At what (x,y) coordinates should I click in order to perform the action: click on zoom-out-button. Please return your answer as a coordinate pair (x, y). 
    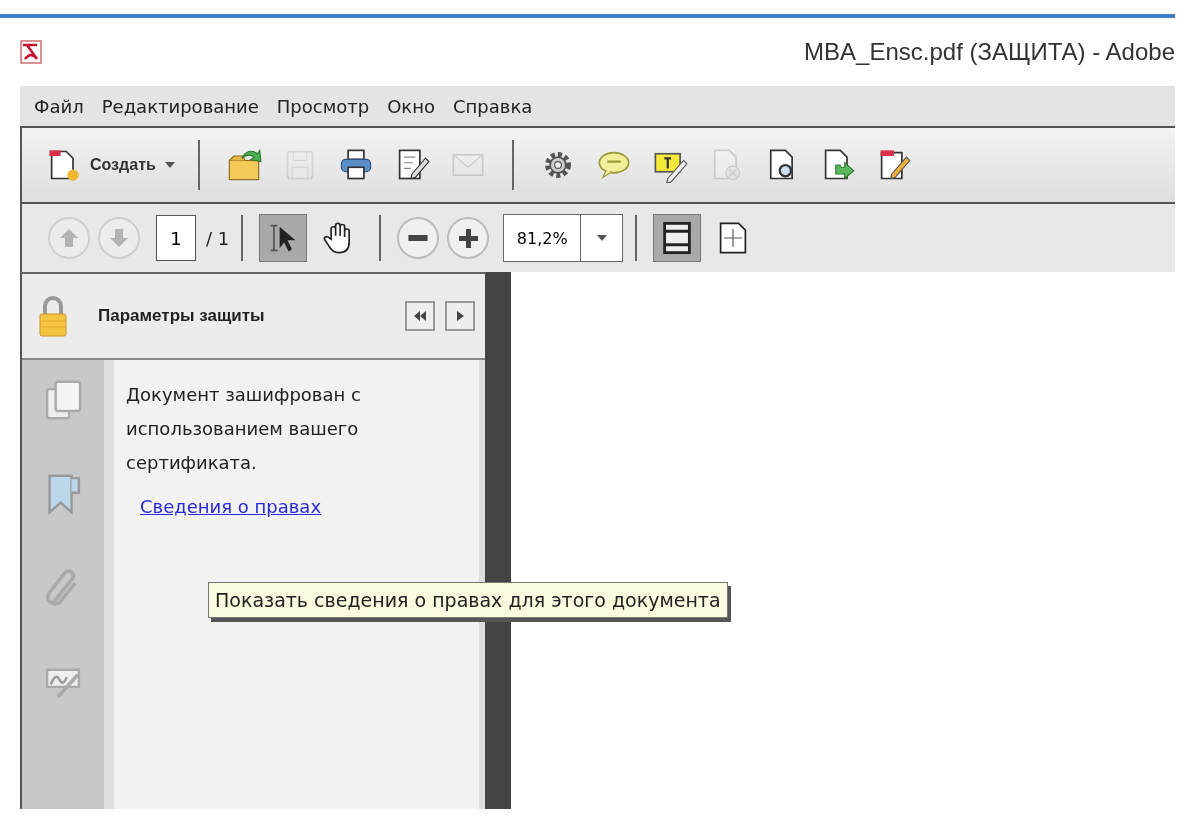
    Looking at the image, I should click on (418, 238).